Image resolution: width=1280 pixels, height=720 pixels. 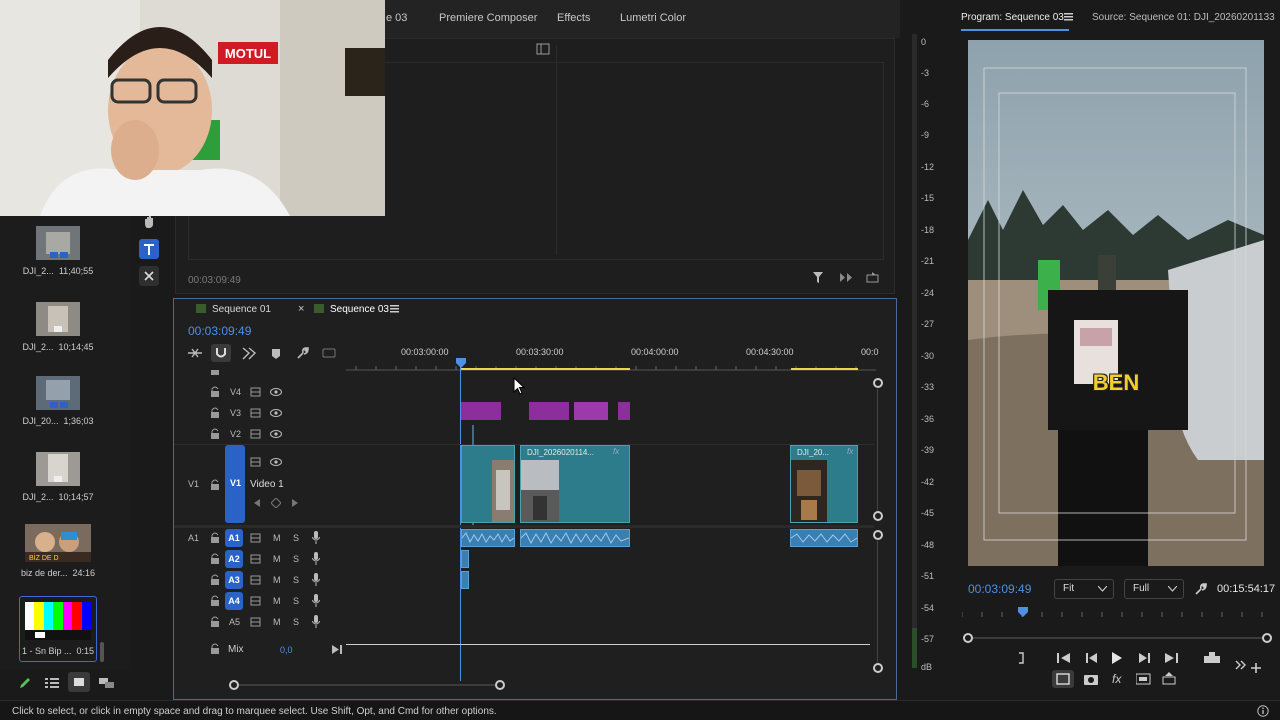 I want to click on v1-clip-end: DJI_20... fx, so click(x=824, y=484).